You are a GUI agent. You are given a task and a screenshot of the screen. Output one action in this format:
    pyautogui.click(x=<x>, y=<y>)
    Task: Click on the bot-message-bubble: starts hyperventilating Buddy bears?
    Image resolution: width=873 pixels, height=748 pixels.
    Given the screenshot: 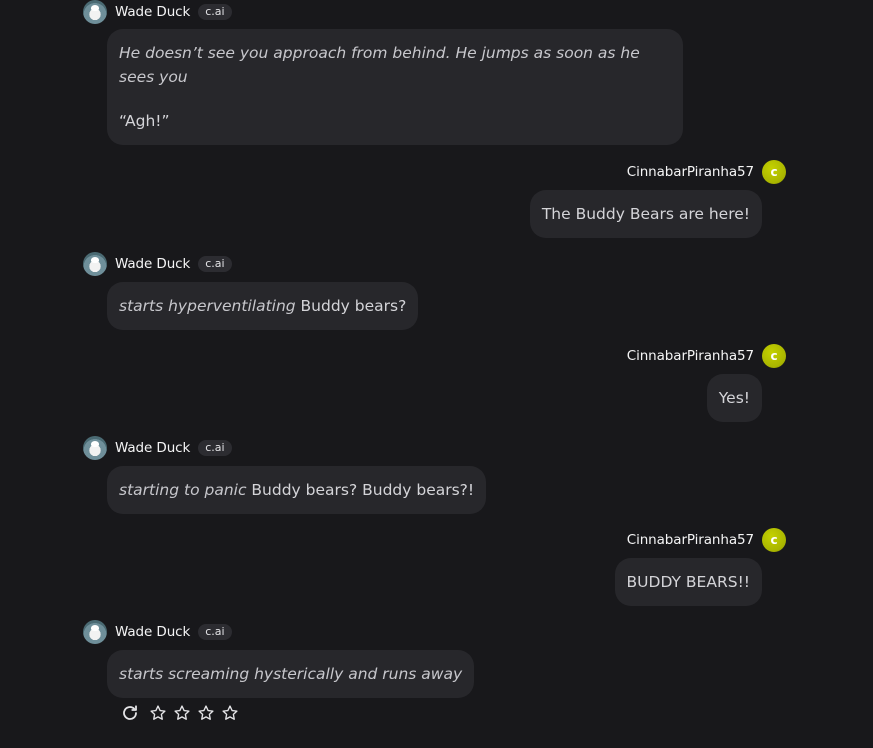 What is the action you would take?
    pyautogui.click(x=263, y=306)
    